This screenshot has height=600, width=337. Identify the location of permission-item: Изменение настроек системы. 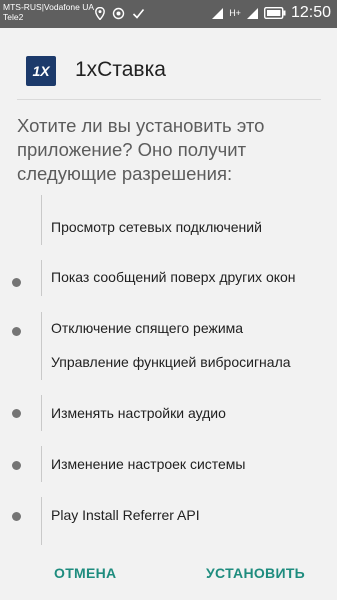
(148, 464).